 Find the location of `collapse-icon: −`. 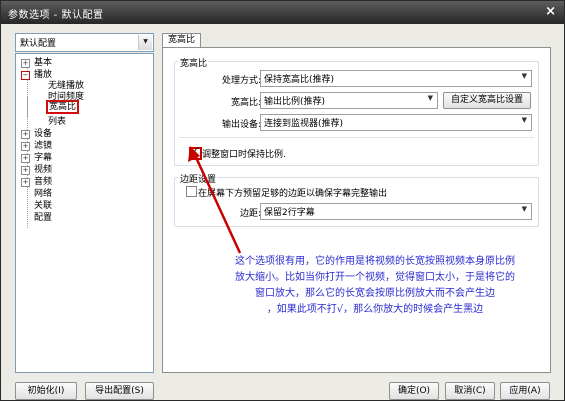

collapse-icon: − is located at coordinates (25, 75).